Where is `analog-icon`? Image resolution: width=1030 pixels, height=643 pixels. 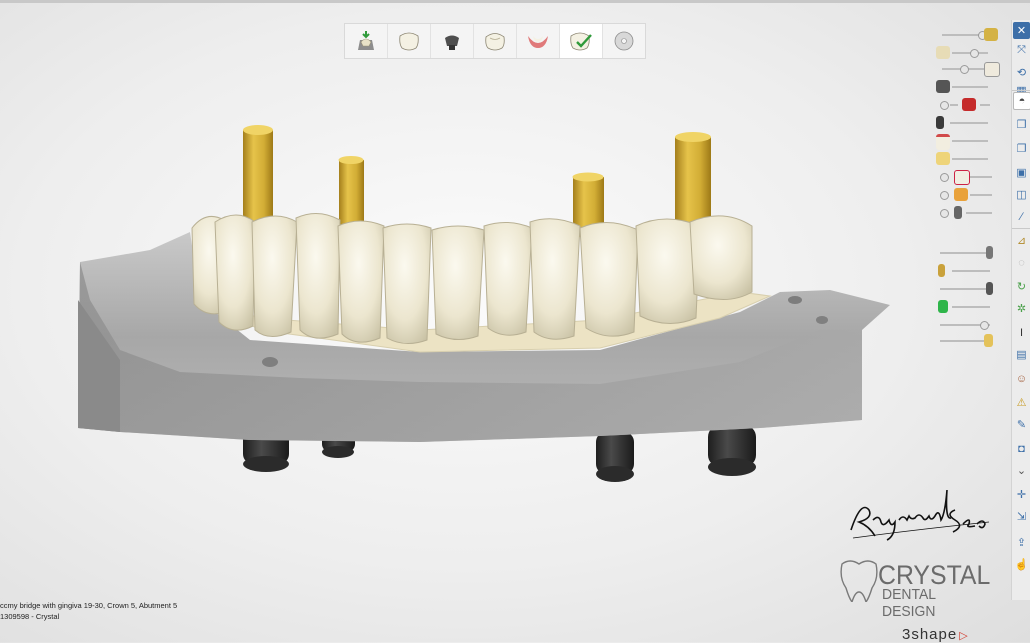 analog-icon is located at coordinates (940, 122).